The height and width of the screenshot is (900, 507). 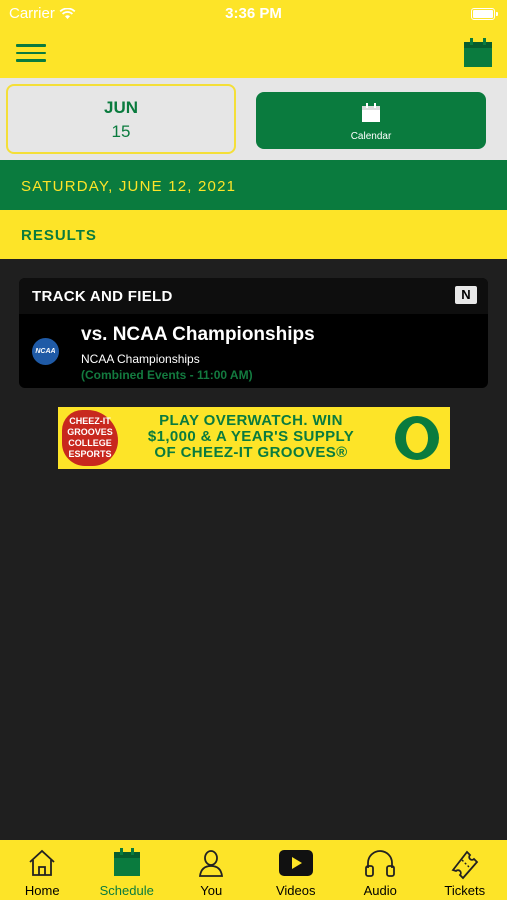 What do you see at coordinates (198, 334) in the screenshot?
I see `game-title: vs. NCAA Championships` at bounding box center [198, 334].